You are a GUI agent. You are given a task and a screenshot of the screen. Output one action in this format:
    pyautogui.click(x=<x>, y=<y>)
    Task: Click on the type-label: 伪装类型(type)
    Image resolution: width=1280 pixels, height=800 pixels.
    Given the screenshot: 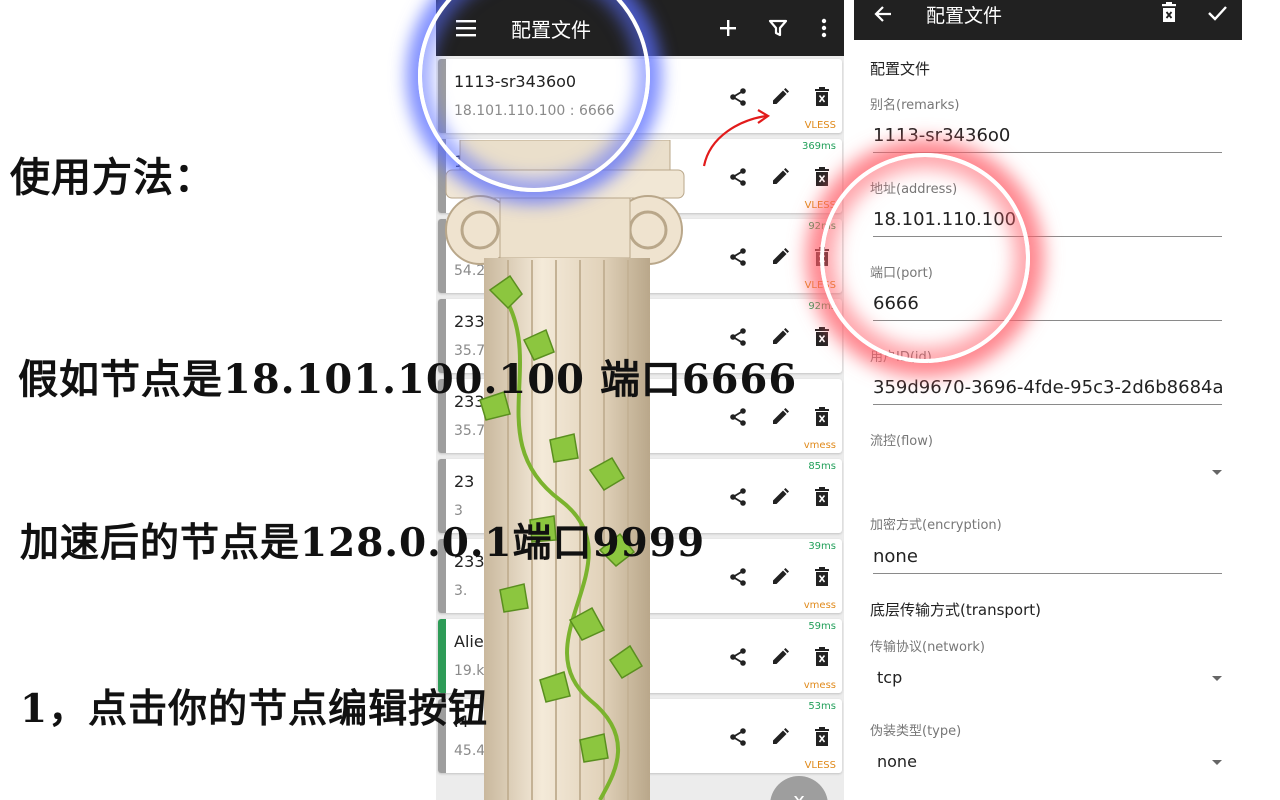 What is the action you would take?
    pyautogui.click(x=916, y=731)
    